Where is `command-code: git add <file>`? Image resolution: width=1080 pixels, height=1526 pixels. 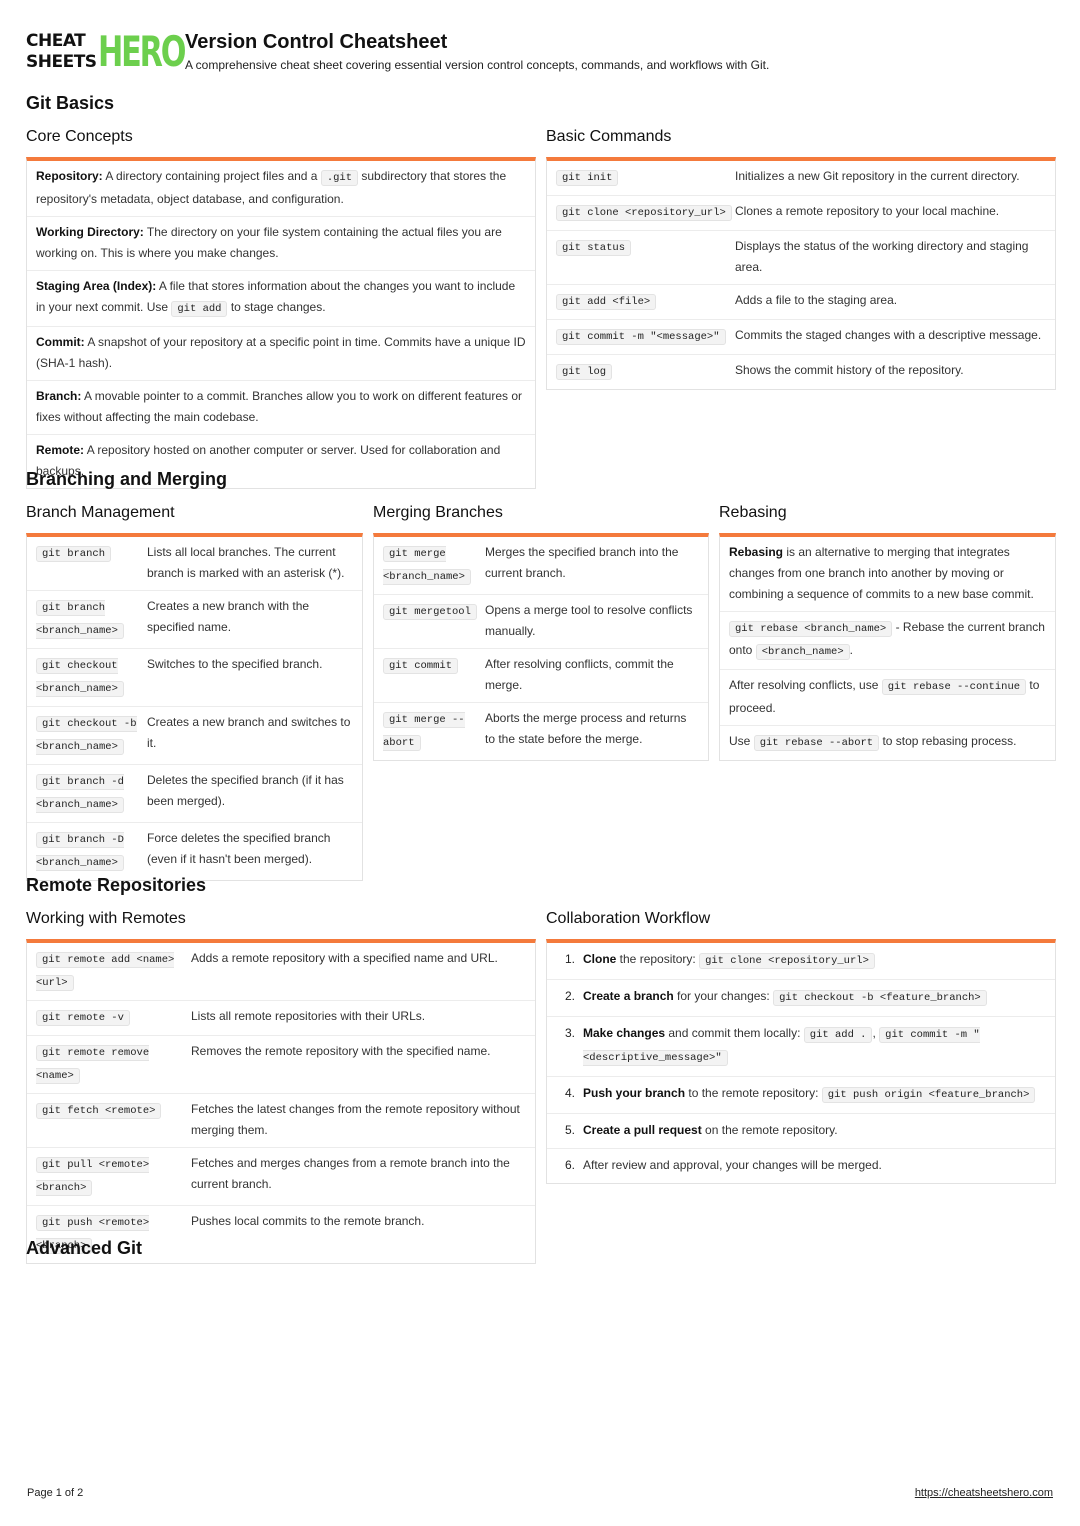 command-code: git add <file> is located at coordinates (606, 302).